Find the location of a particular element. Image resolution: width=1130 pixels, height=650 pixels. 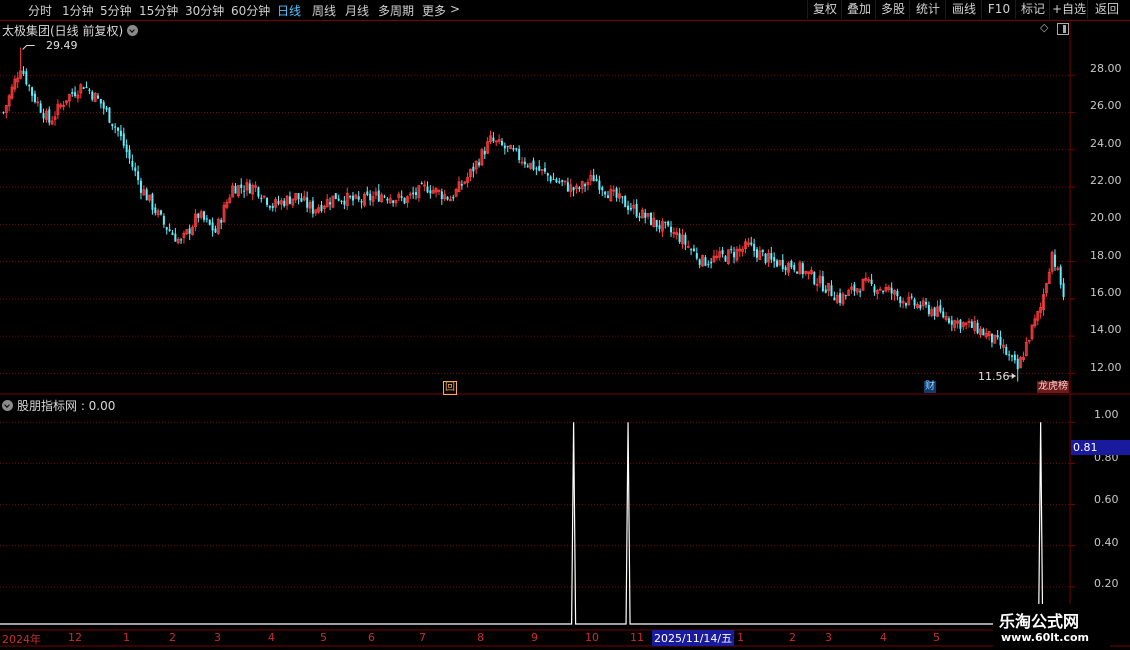

y-tick: 26.00 is located at coordinates (1106, 105).